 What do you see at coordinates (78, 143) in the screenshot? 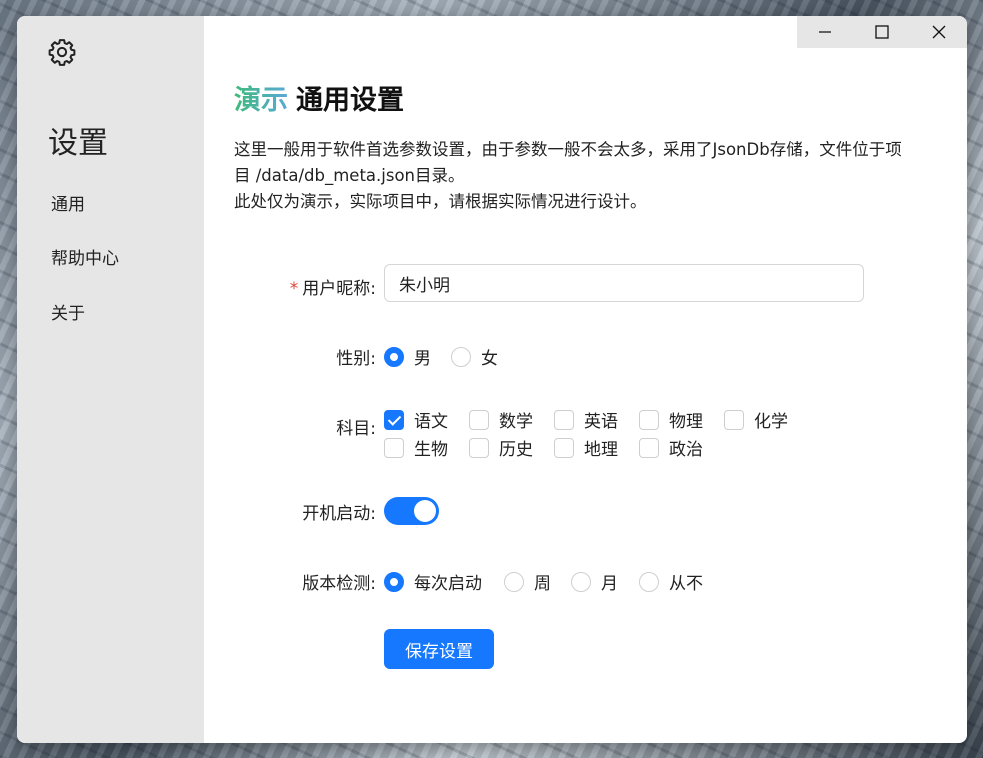
I see `sidebar-title: 设置` at bounding box center [78, 143].